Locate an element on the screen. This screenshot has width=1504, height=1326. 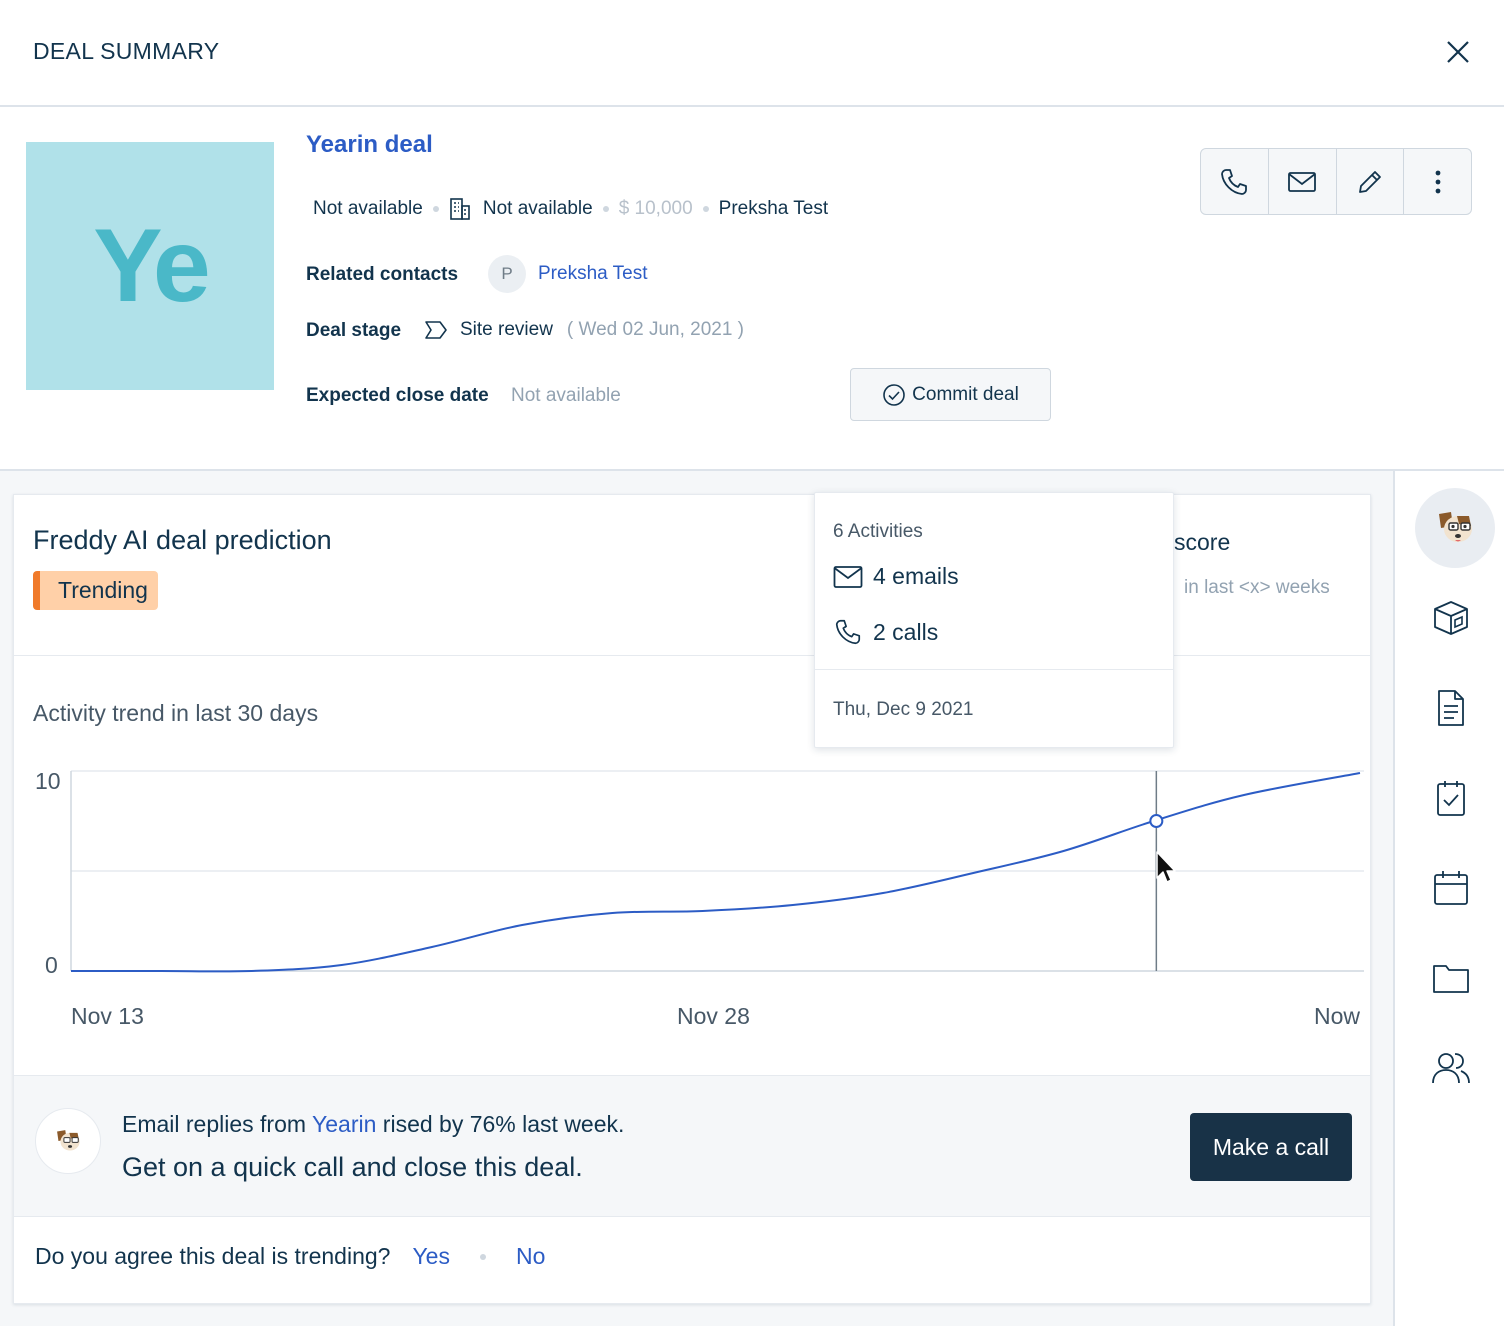
x-tick-label: Nov 13 is located at coordinates (107, 1016).